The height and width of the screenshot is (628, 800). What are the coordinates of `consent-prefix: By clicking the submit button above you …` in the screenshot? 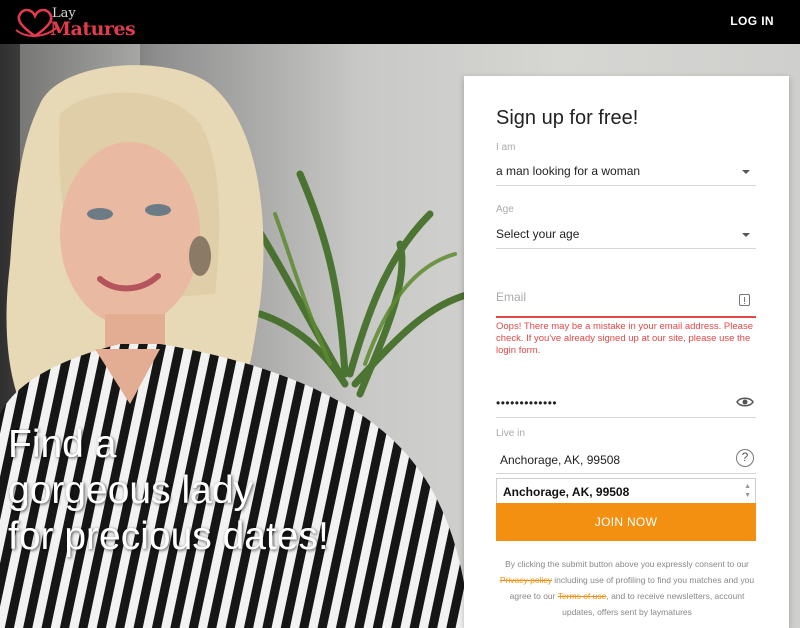 It's located at (627, 564).